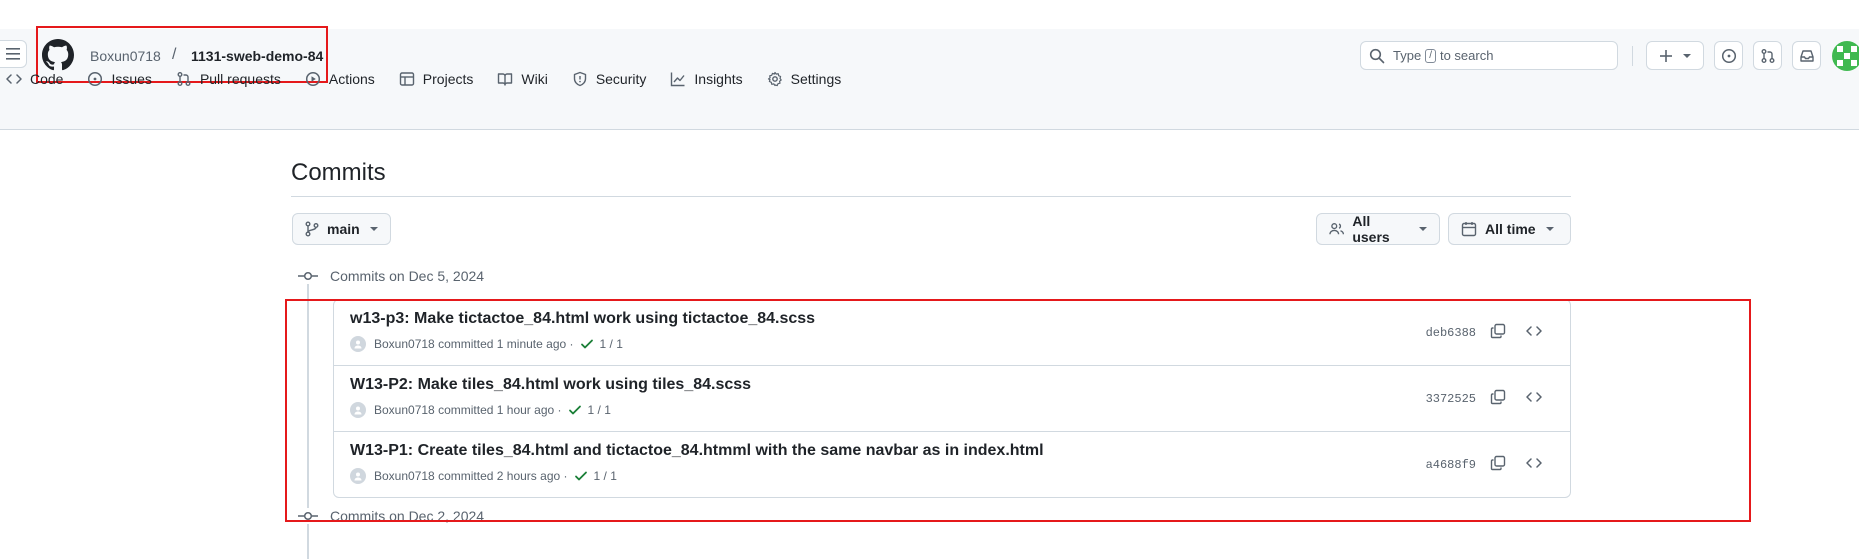  I want to click on commit-group-date: Commits on Dec 2, 2024, so click(407, 516).